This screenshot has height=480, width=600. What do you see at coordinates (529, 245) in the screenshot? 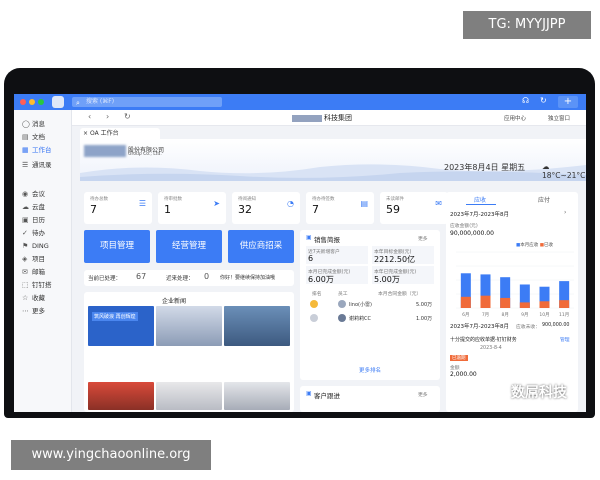
I see `legend-received: 本月应收` at bounding box center [529, 245].